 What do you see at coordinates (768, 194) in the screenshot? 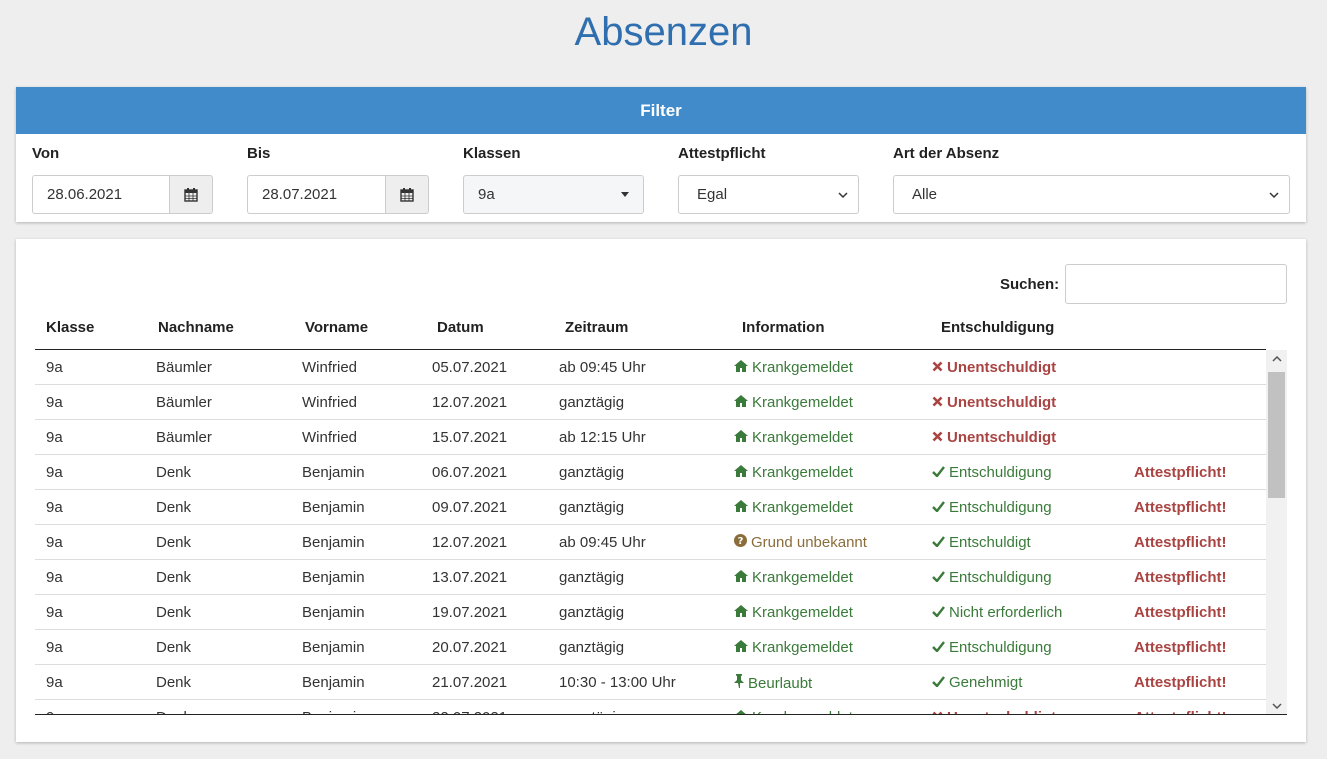
I see `attestpflicht-select: Egal` at bounding box center [768, 194].